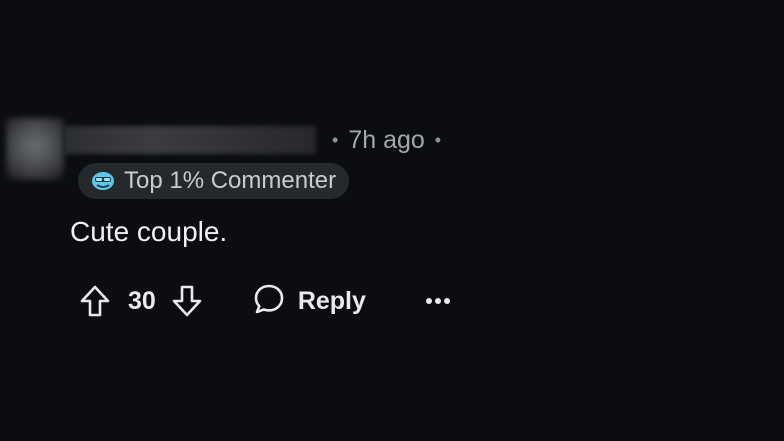 This screenshot has height=441, width=784. What do you see at coordinates (35, 149) in the screenshot?
I see `avatar` at bounding box center [35, 149].